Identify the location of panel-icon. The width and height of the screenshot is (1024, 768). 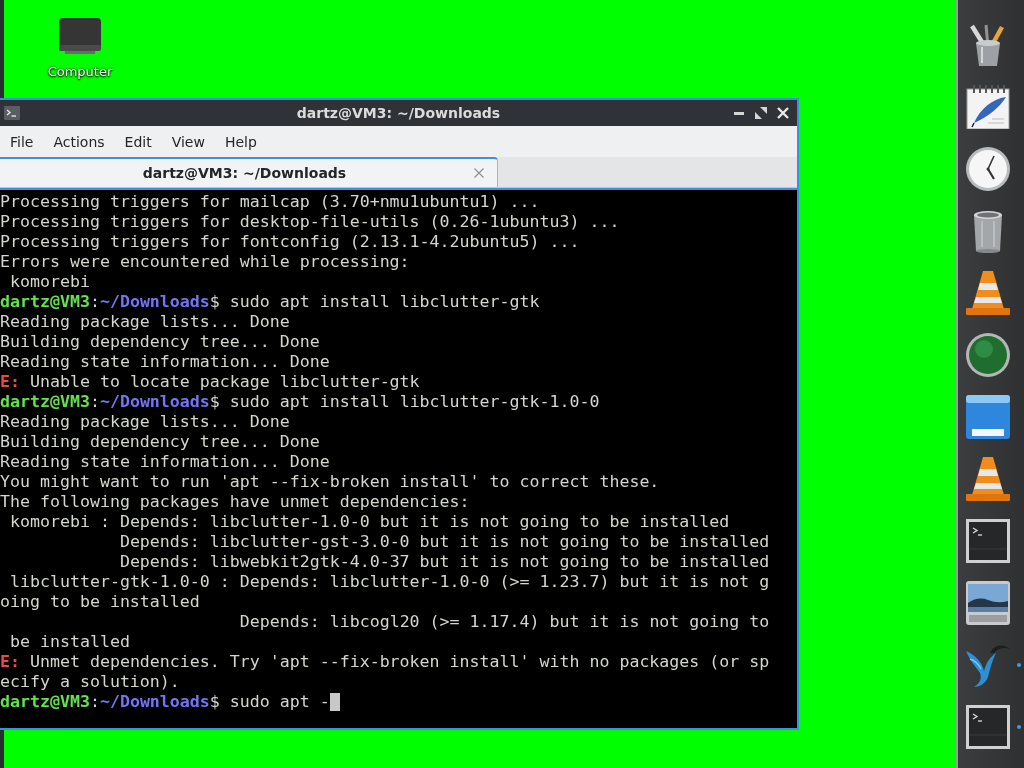
(988, 417).